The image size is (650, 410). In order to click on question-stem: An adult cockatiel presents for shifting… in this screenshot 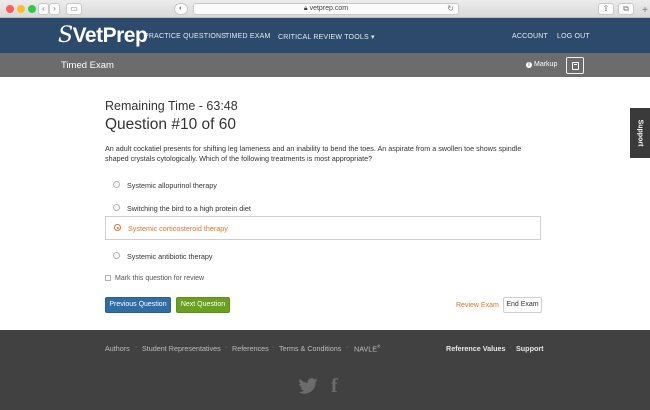, I will do `click(313, 153)`.